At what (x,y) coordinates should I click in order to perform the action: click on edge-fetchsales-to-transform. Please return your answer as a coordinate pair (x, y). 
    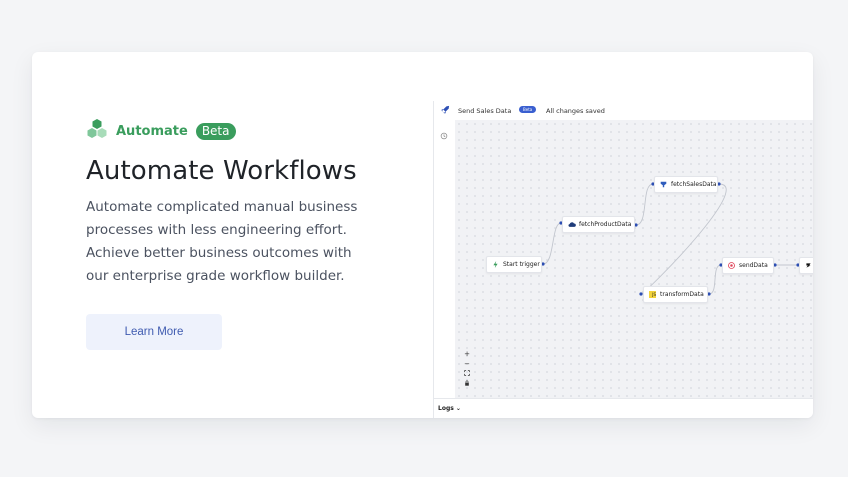
    Looking at the image, I should click on (683, 239).